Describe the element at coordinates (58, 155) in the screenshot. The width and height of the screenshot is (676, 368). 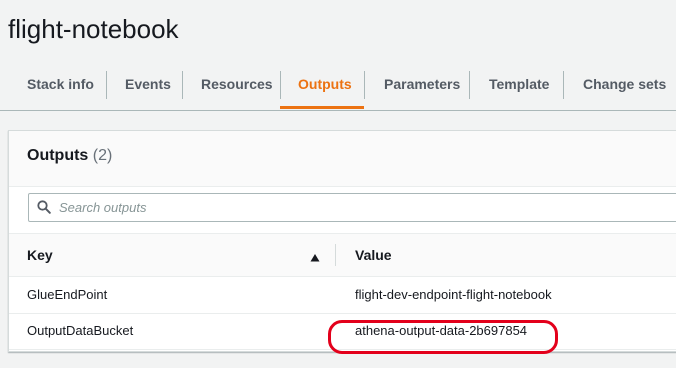
I see `outputs-title-label: Outputs` at that location.